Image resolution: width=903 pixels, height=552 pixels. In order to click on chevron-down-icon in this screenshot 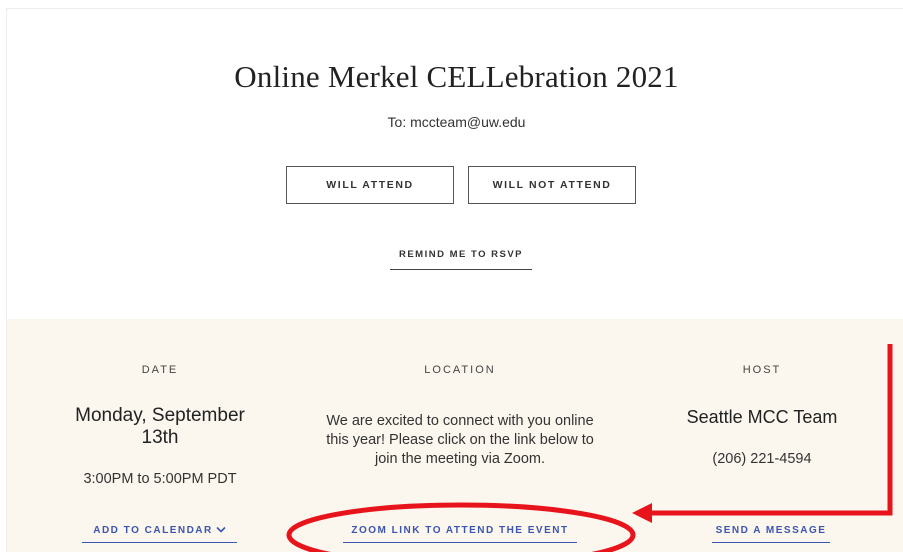, I will do `click(221, 530)`.